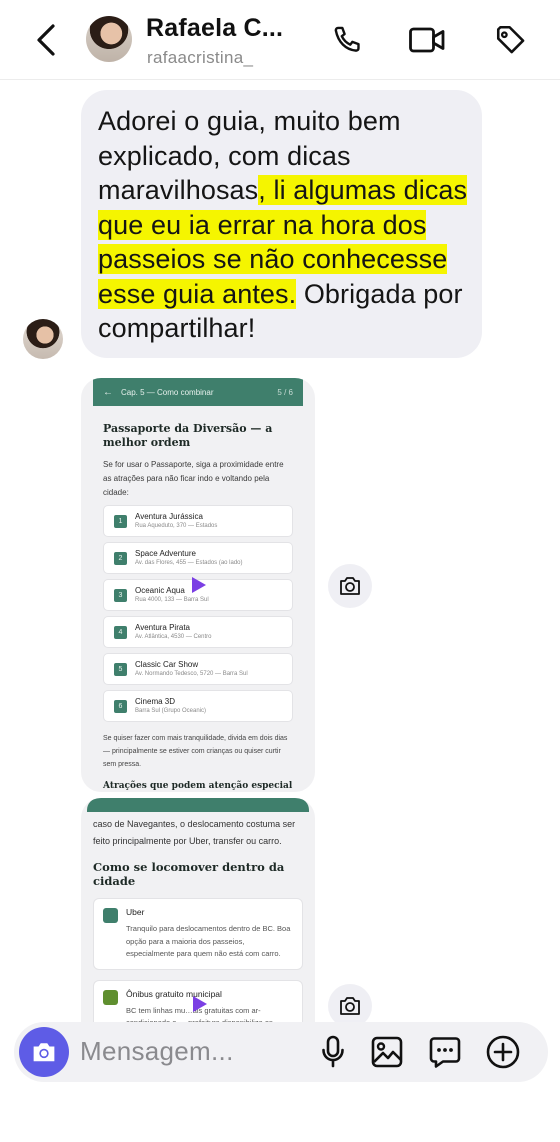 The image size is (560, 1142). I want to click on audio-call-button, so click(348, 40).